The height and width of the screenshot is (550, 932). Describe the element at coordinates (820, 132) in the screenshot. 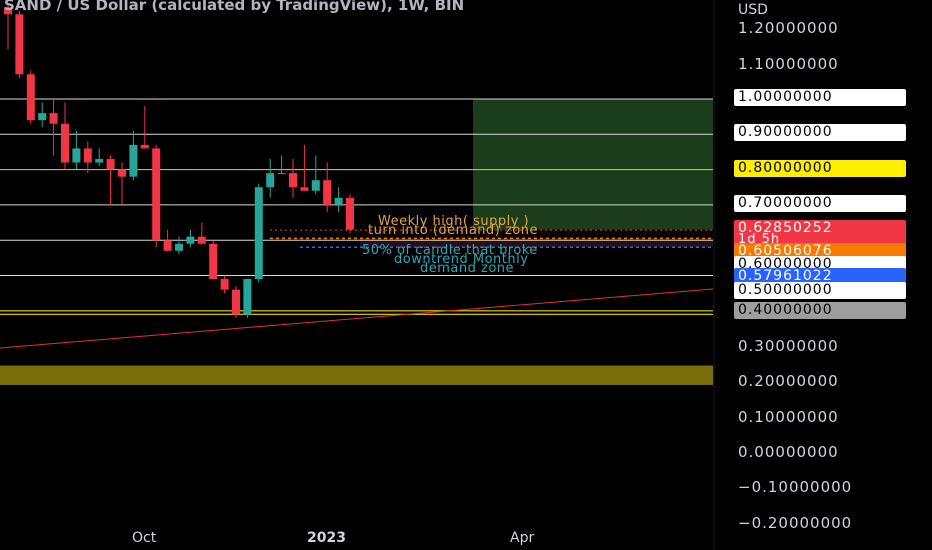

I see `level-label-0.9: 0.90000000` at that location.